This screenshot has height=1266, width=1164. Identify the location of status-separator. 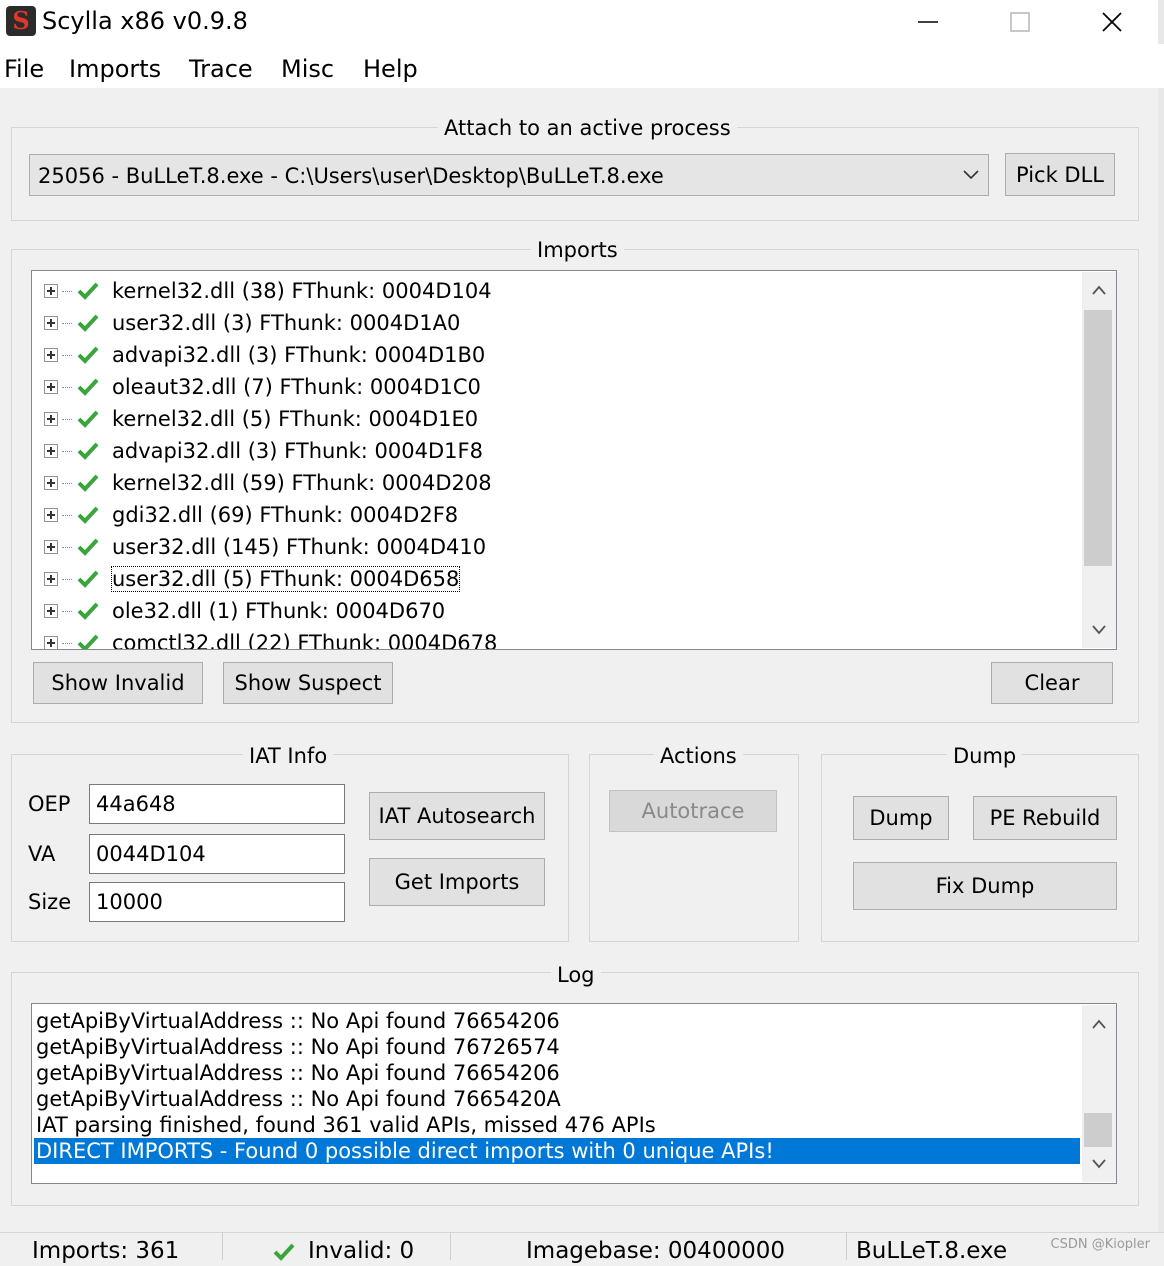
(450, 1246).